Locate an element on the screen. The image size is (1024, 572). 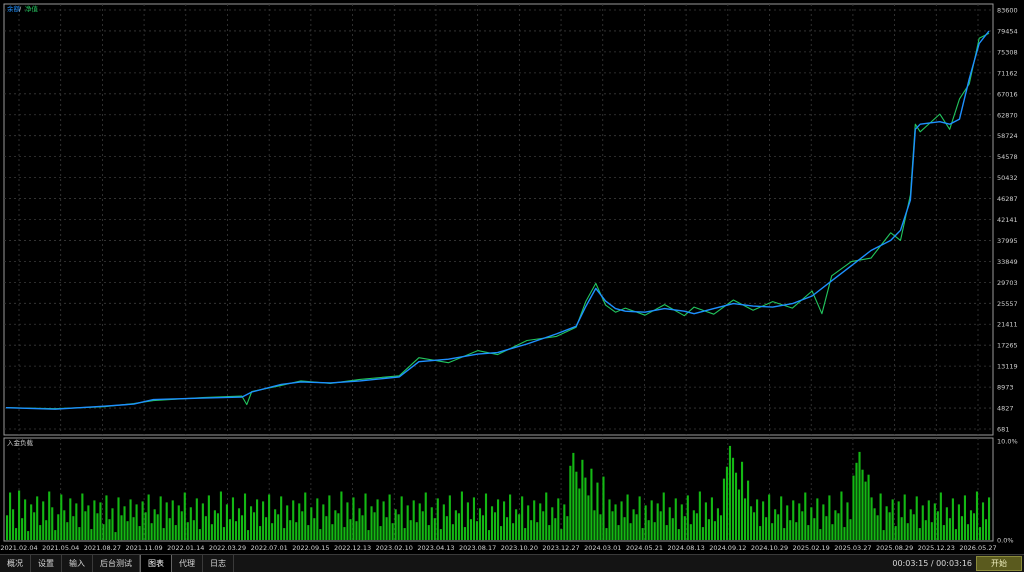
x-tick-label: 2021.11.09 is located at coordinates (143, 548).